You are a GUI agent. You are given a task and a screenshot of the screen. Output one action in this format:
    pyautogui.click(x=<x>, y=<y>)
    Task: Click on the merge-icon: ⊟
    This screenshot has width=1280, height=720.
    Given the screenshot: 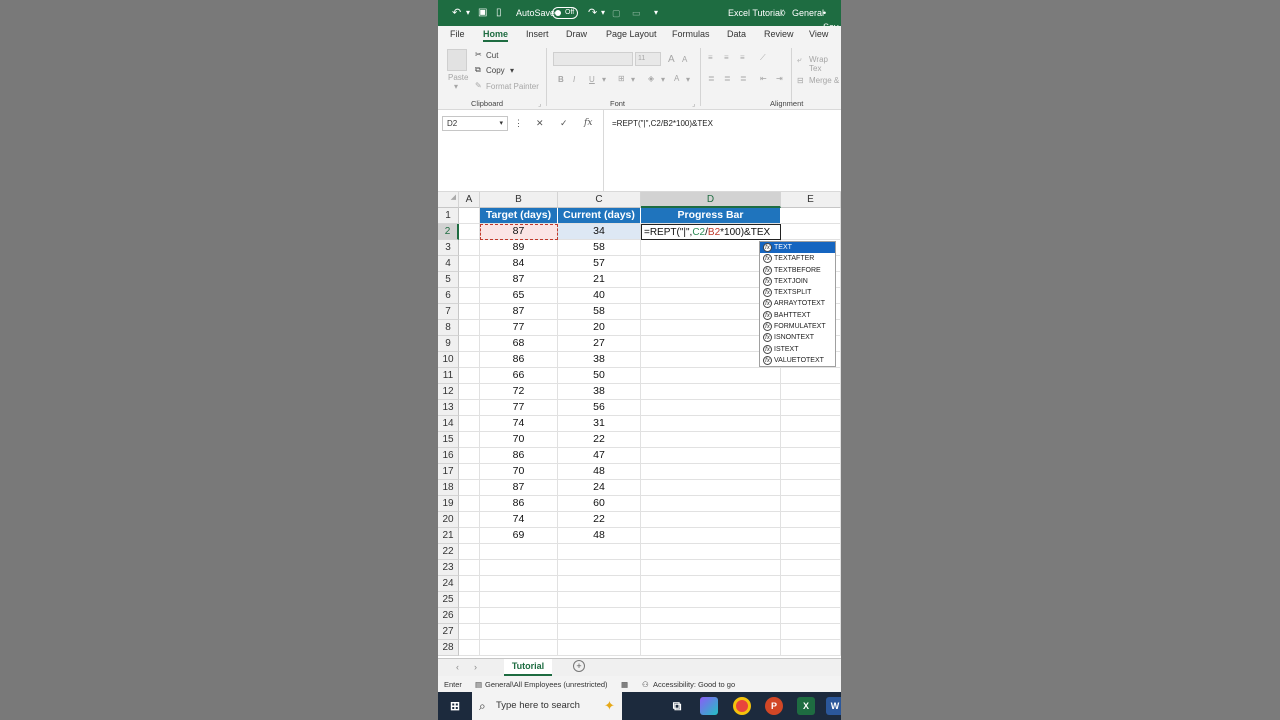 What is the action you would take?
    pyautogui.click(x=800, y=80)
    